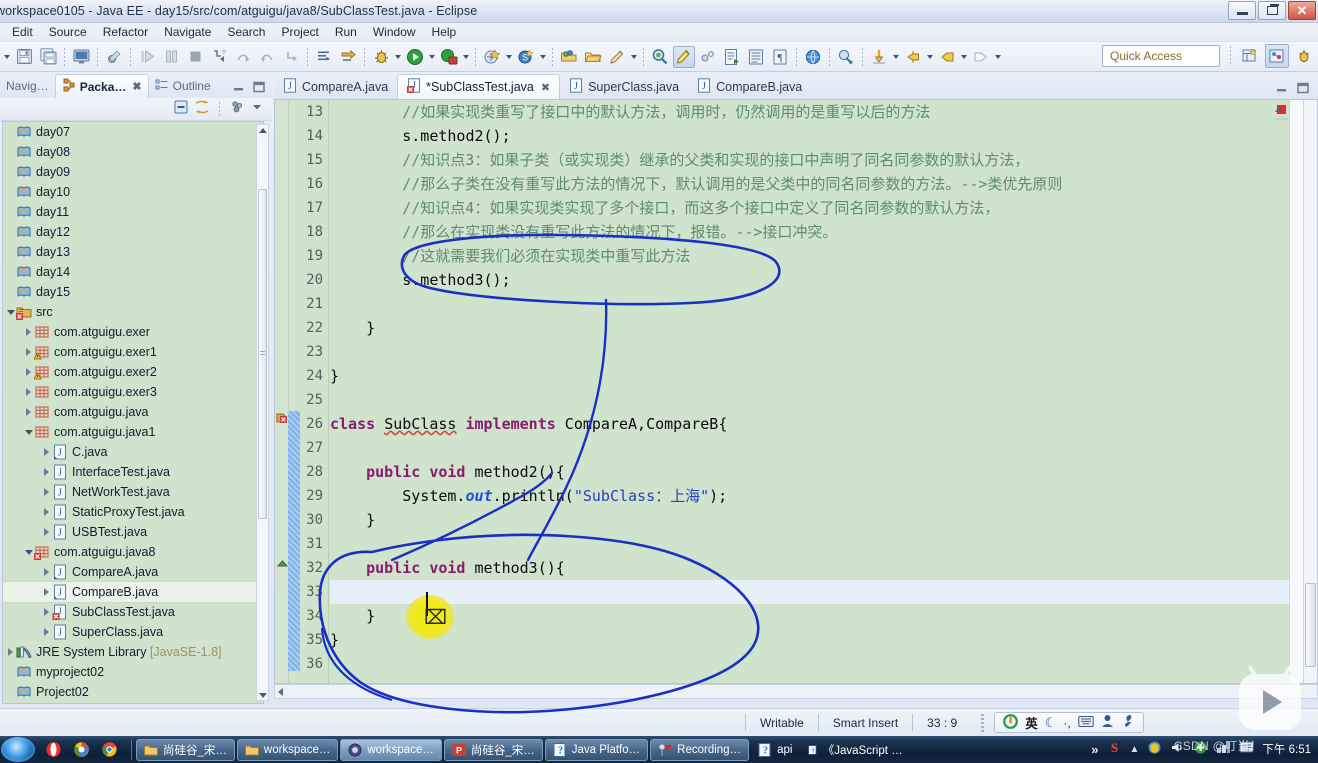  Describe the element at coordinates (1303, 90) in the screenshot. I see `editor-maximize-icon` at that location.